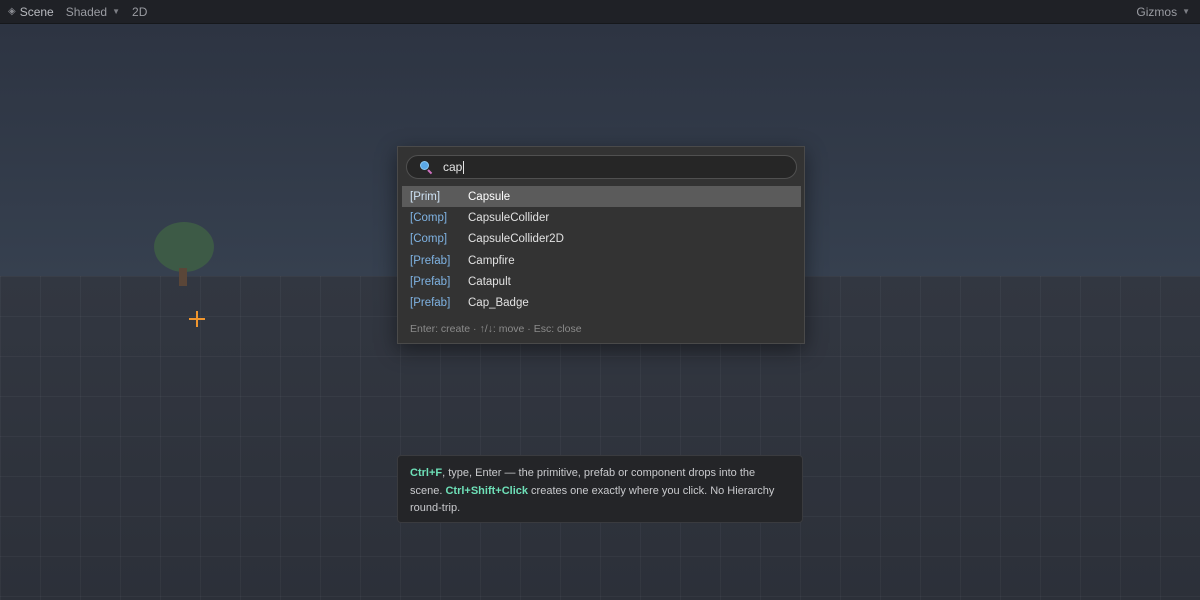 The image size is (1200, 600). What do you see at coordinates (464, 167) in the screenshot?
I see `text-cursor` at bounding box center [464, 167].